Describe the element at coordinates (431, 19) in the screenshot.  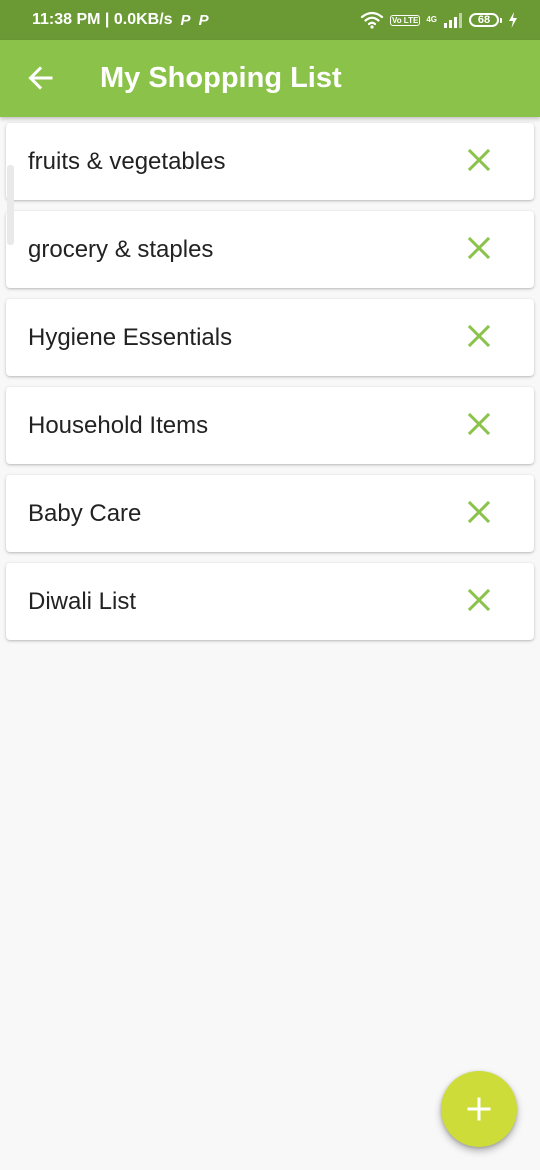
I see `network-type-label: 4G` at that location.